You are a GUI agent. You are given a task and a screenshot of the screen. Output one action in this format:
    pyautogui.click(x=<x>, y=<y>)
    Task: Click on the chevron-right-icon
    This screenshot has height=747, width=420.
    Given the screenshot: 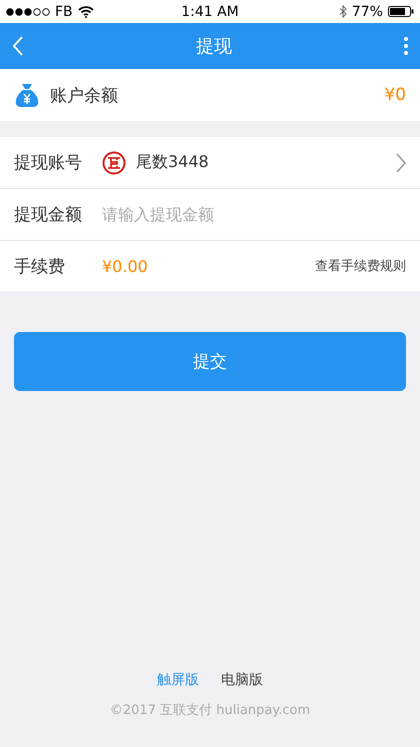 What is the action you would take?
    pyautogui.click(x=401, y=162)
    